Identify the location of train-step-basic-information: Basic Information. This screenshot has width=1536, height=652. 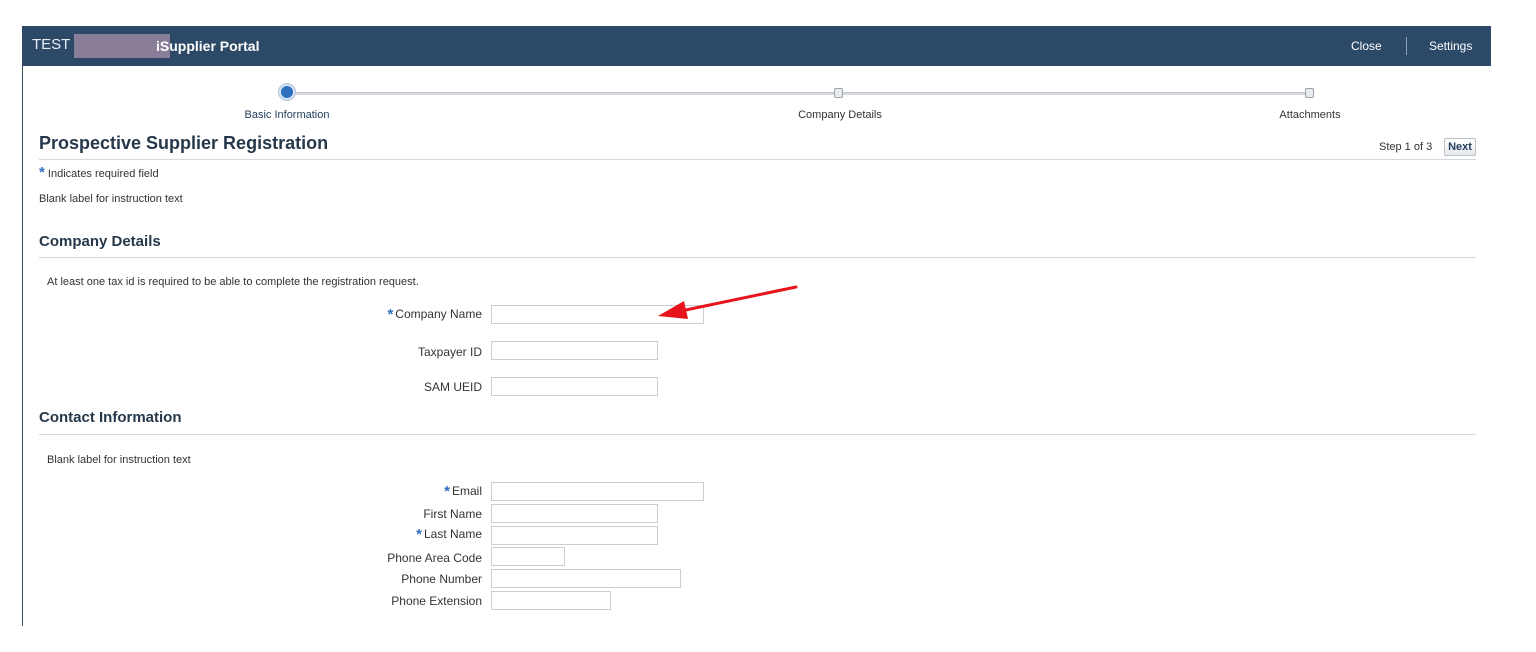
(287, 115).